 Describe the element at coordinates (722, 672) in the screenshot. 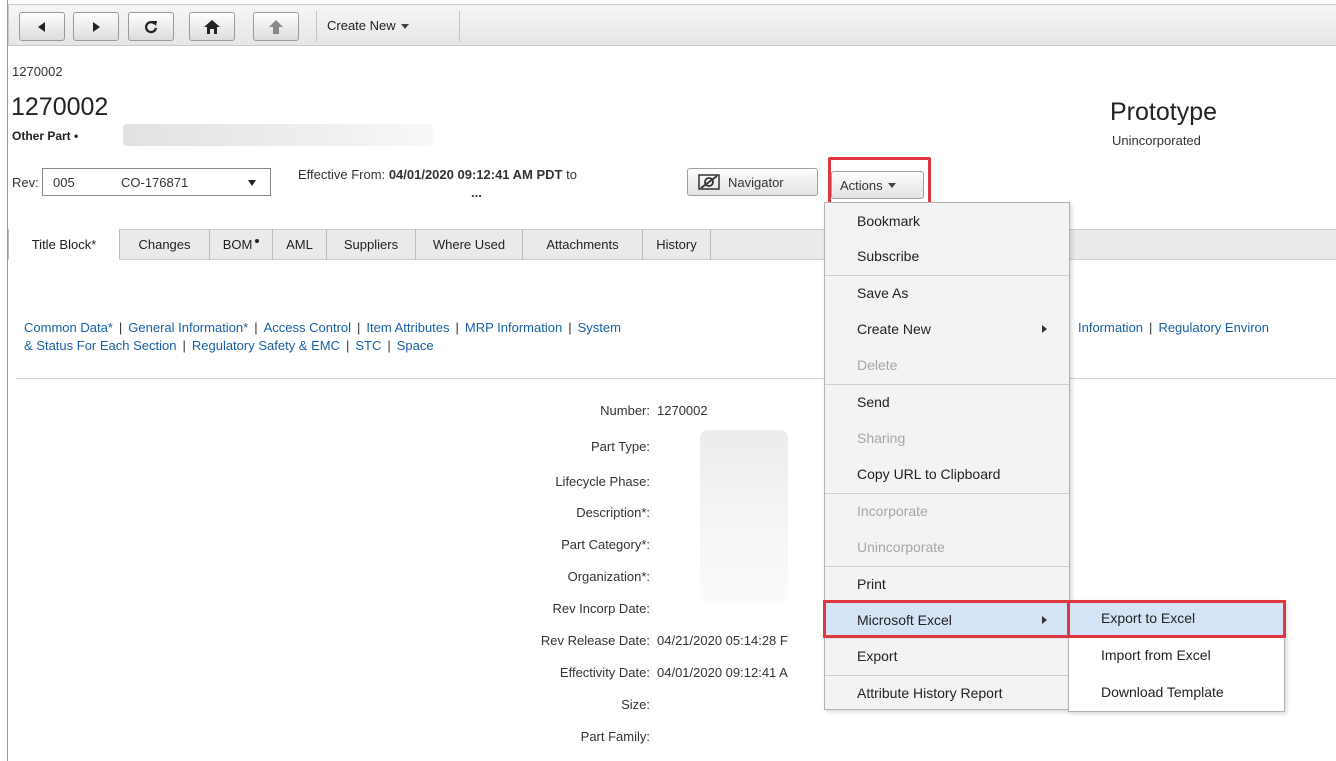

I see `field-value: 04/01/2020 09:12:41 A` at that location.